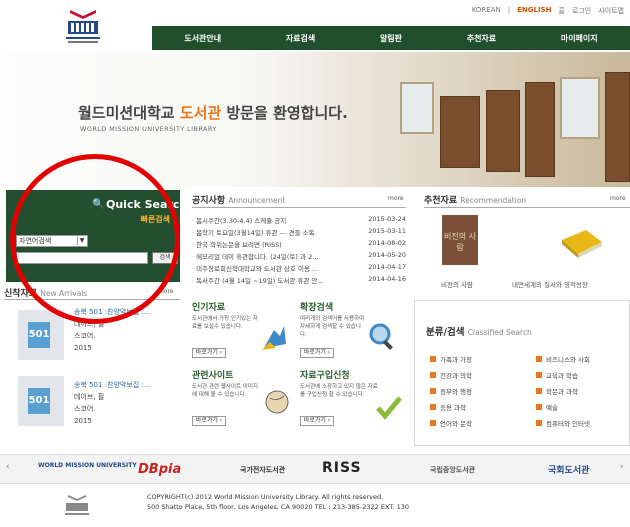 Image resolution: width=630 pixels, height=527 pixels. I want to click on search-button: 검색, so click(165, 258).